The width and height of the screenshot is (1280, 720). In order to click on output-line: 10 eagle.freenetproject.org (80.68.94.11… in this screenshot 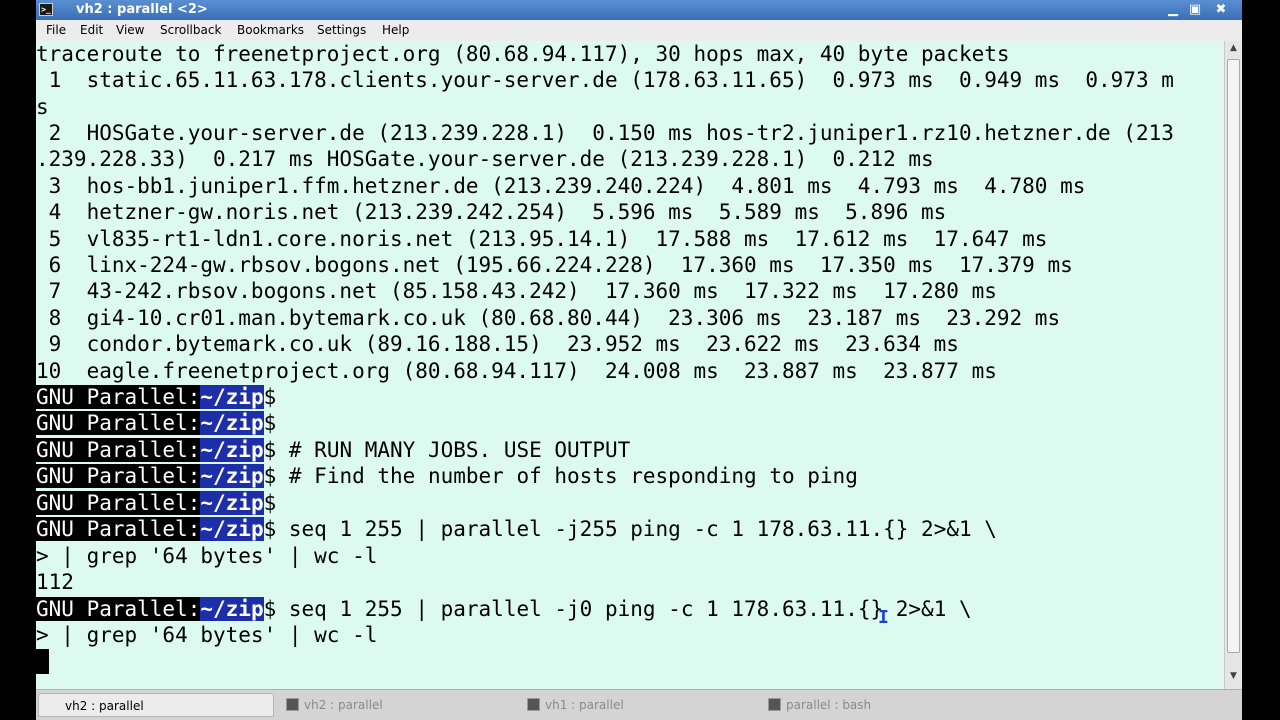, I will do `click(516, 371)`.